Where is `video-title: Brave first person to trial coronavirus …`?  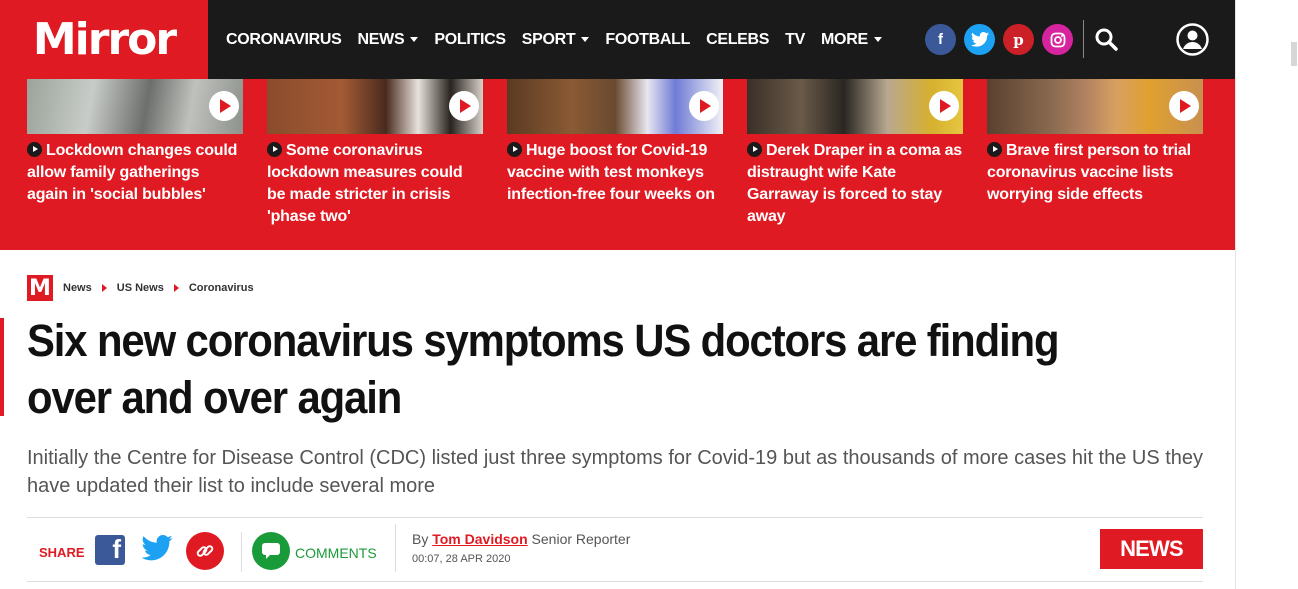
video-title: Brave first person to trial coronavirus … is located at coordinates (1089, 172).